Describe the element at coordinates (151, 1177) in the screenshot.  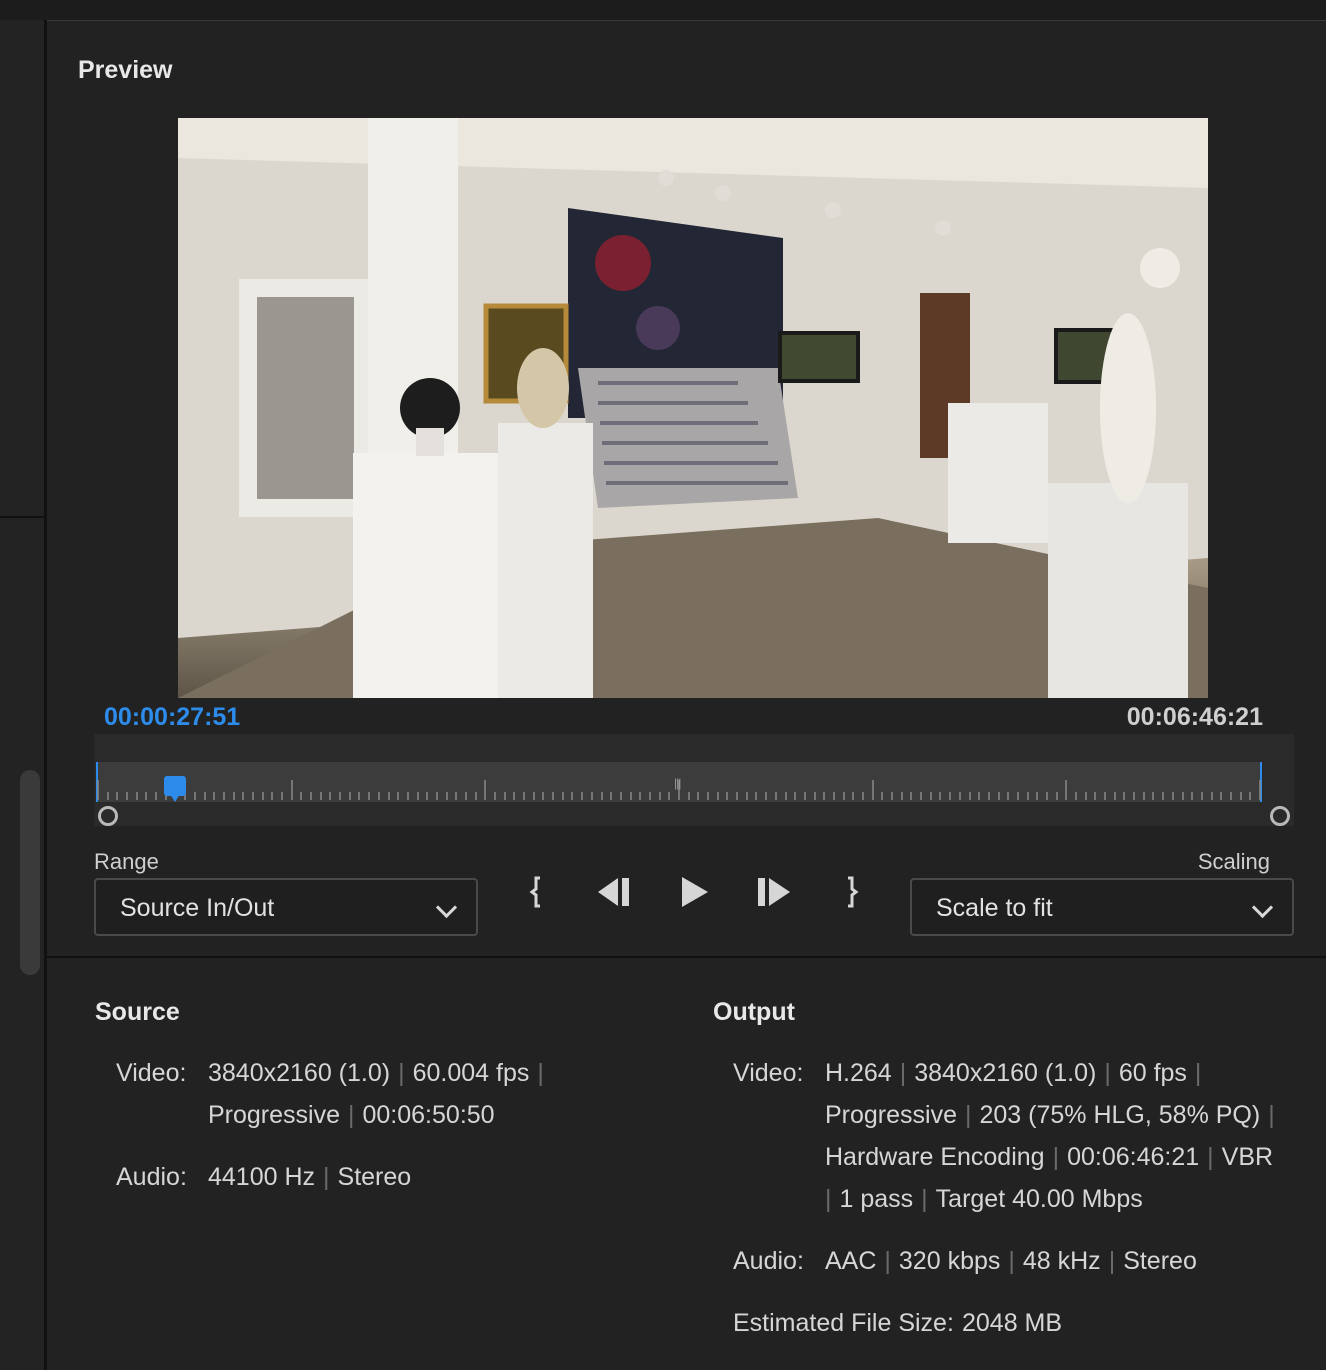
I see `source-audio-key: Audio:` at that location.